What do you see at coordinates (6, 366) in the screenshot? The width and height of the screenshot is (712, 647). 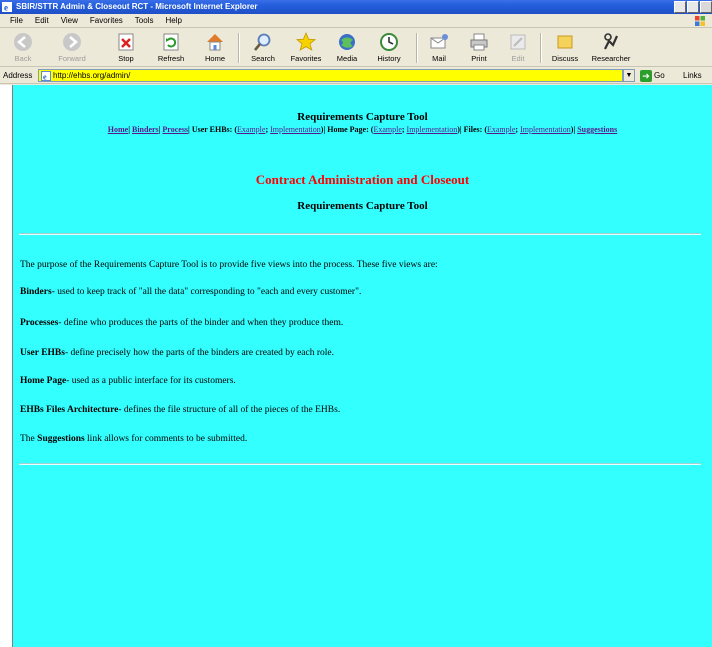 I see `left-frame-border` at bounding box center [6, 366].